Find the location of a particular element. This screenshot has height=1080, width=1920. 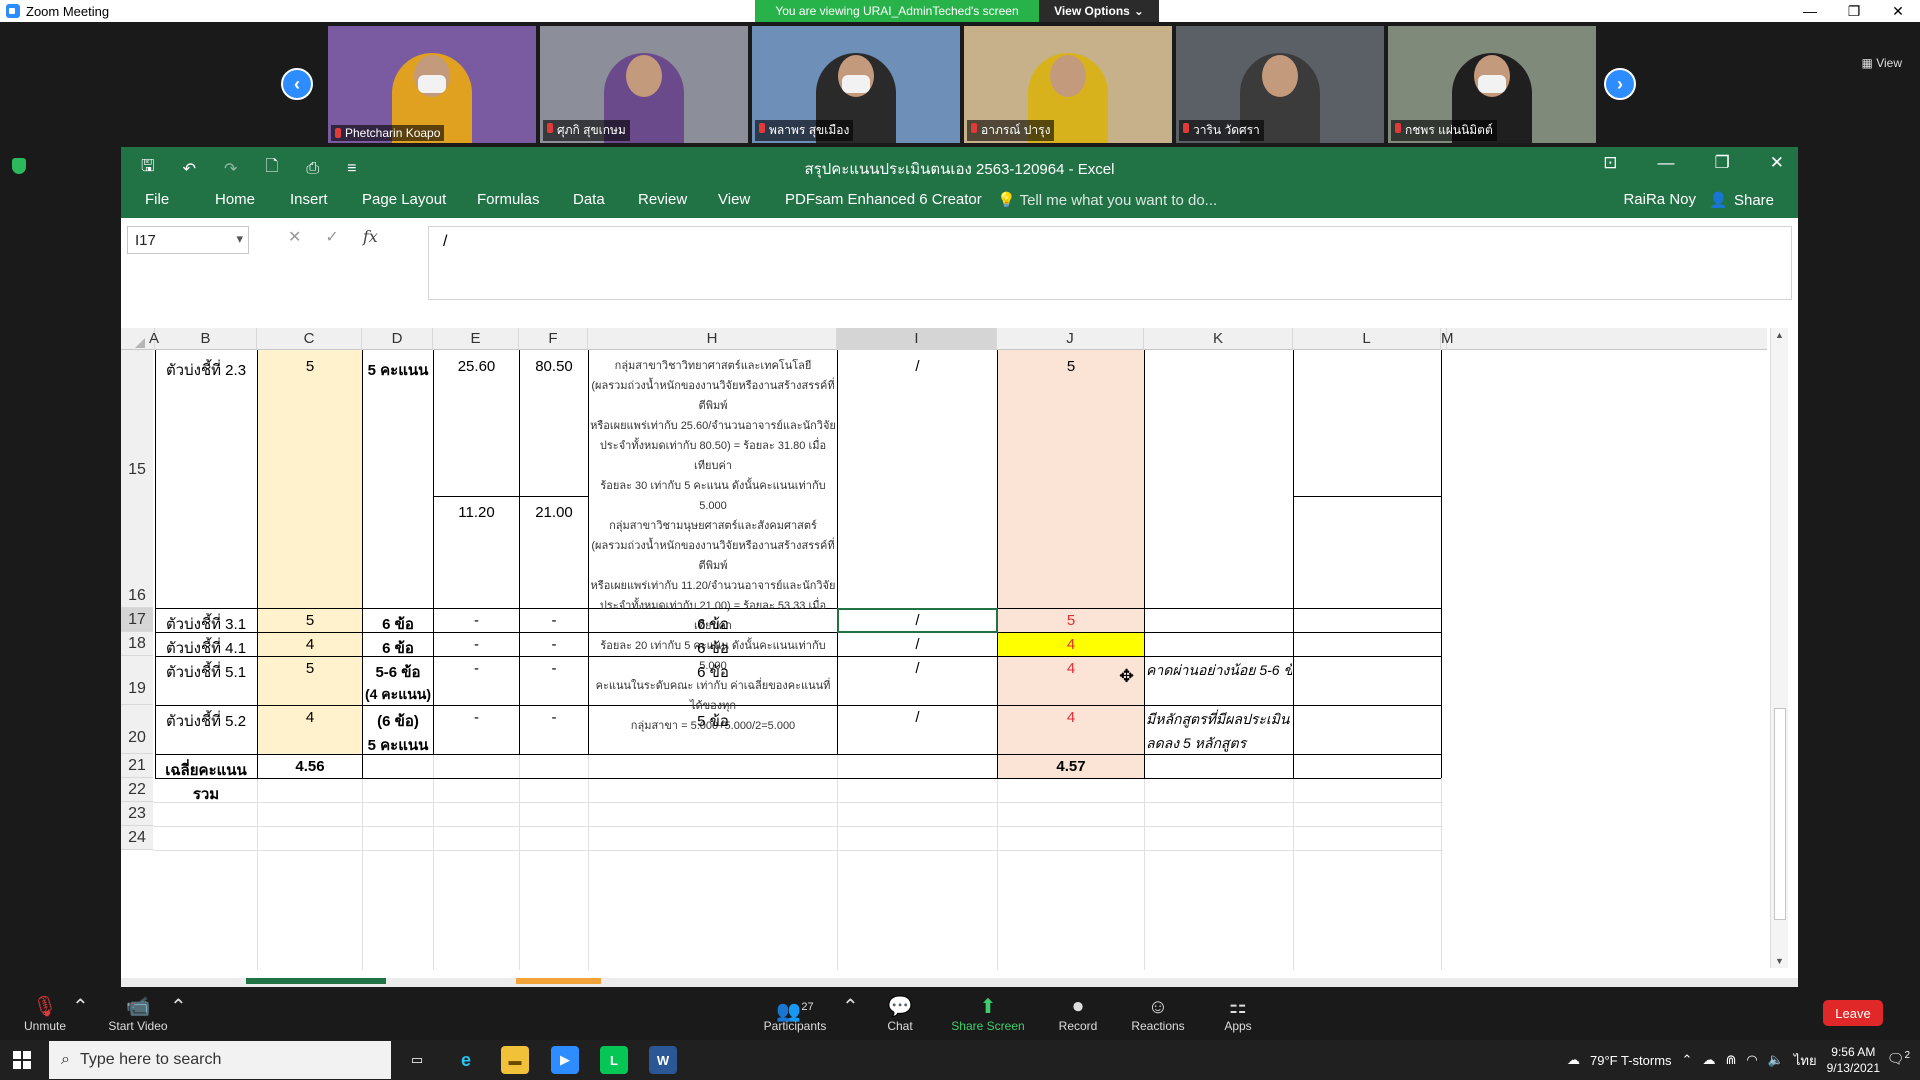

tab-pdfsam: PDFsam Enhanced 6 Creator is located at coordinates (883, 199).